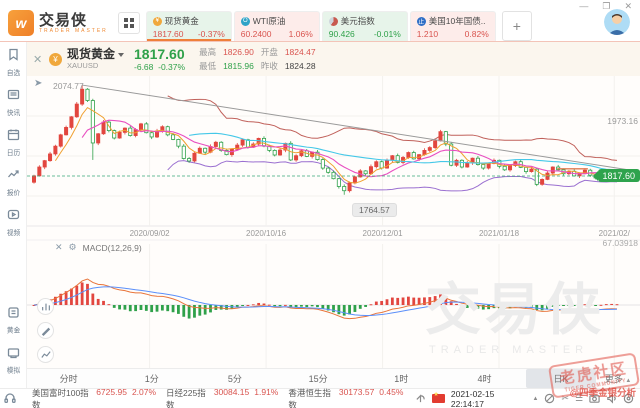 The height and width of the screenshot is (408, 640). Describe the element at coordinates (13, 57) in the screenshot. I see `bookmark-icon` at that location.